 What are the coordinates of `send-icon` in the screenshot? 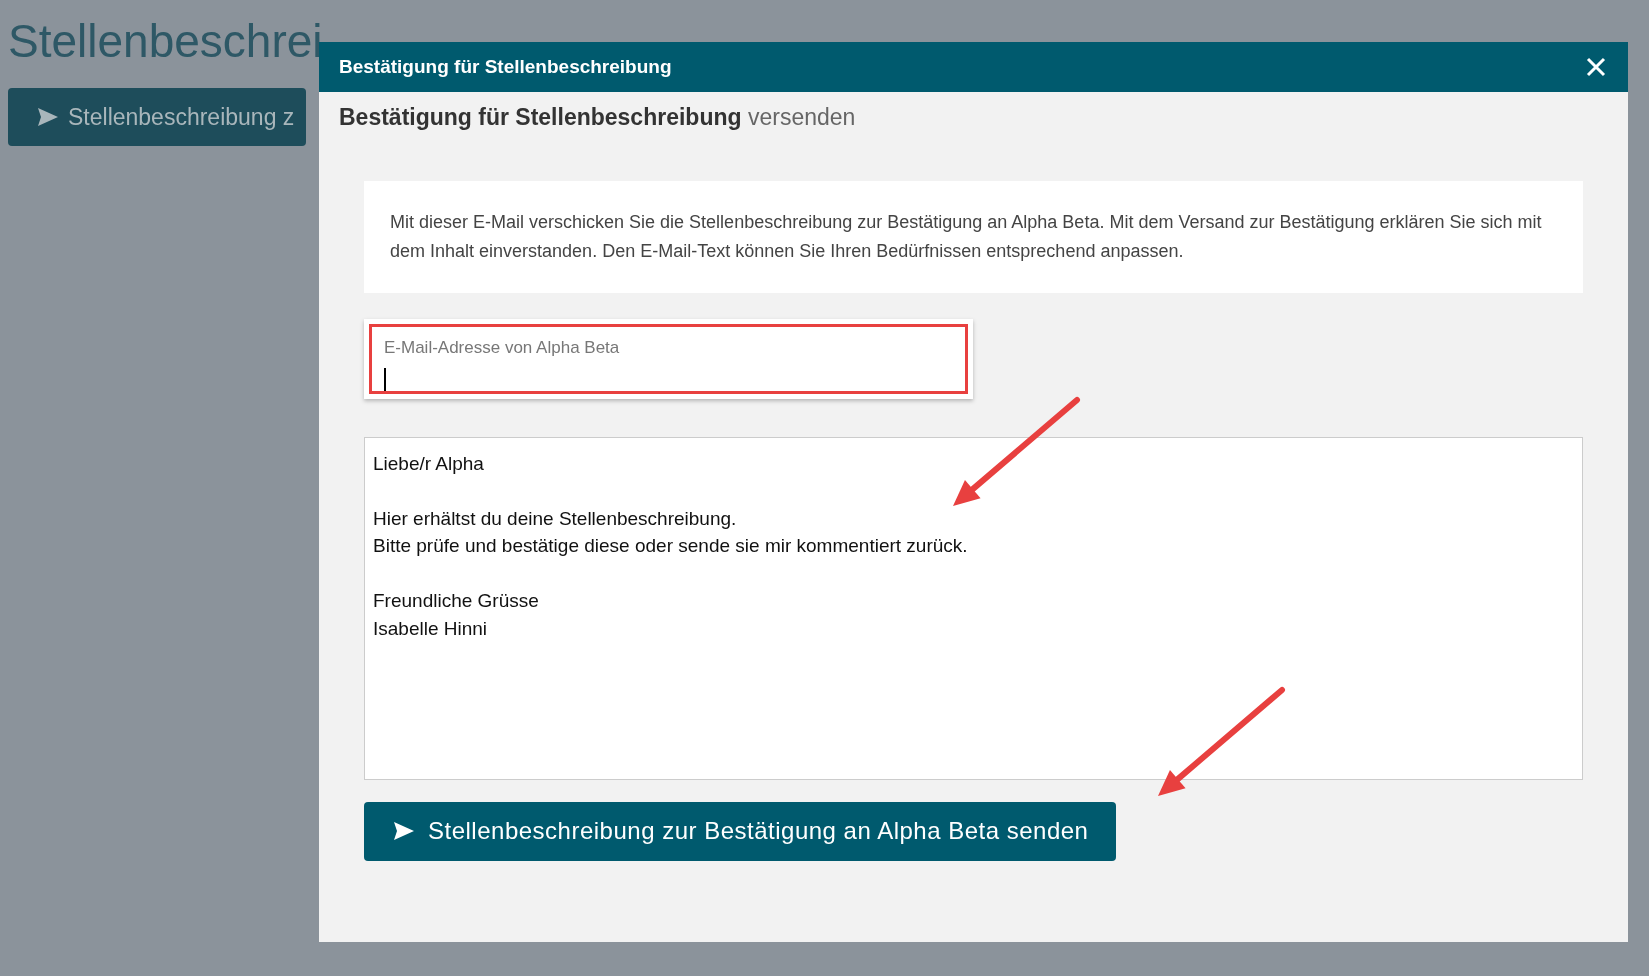 It's located at (404, 831).